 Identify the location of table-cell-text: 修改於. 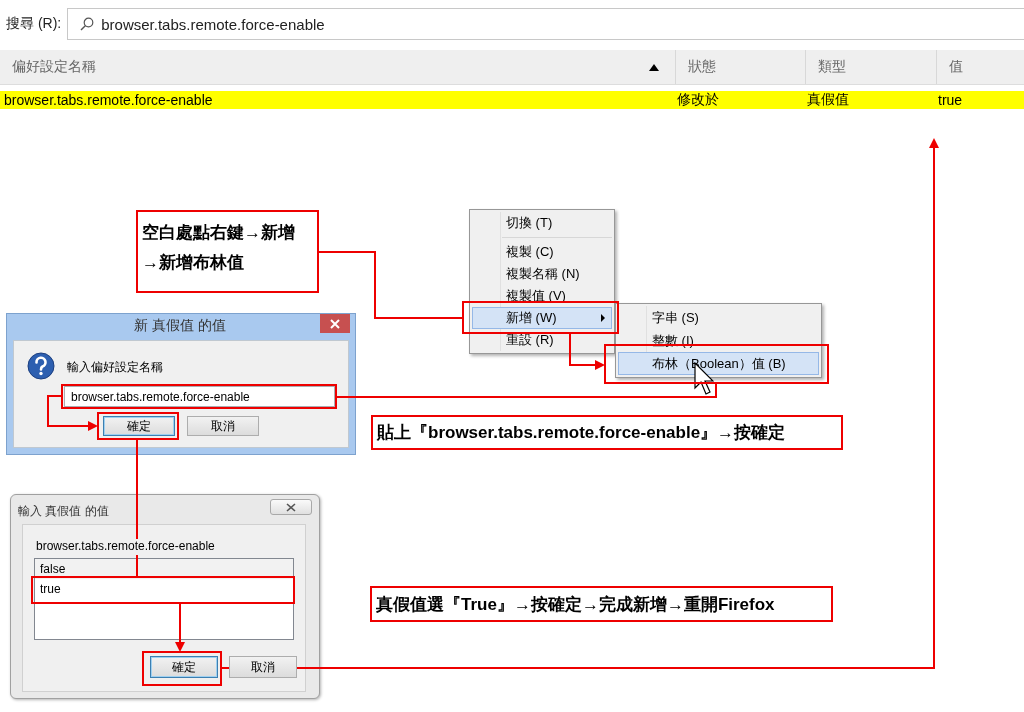
(698, 100).